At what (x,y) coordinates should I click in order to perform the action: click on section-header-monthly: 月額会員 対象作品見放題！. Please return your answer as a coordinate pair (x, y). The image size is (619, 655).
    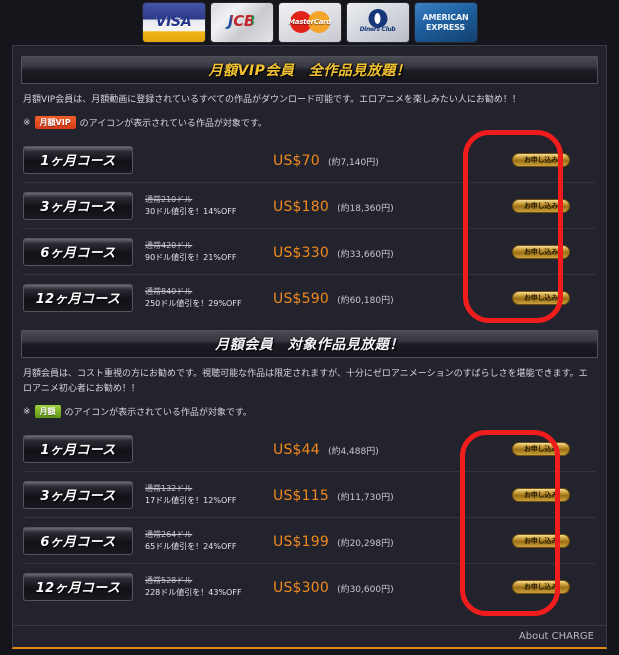
    Looking at the image, I should click on (309, 344).